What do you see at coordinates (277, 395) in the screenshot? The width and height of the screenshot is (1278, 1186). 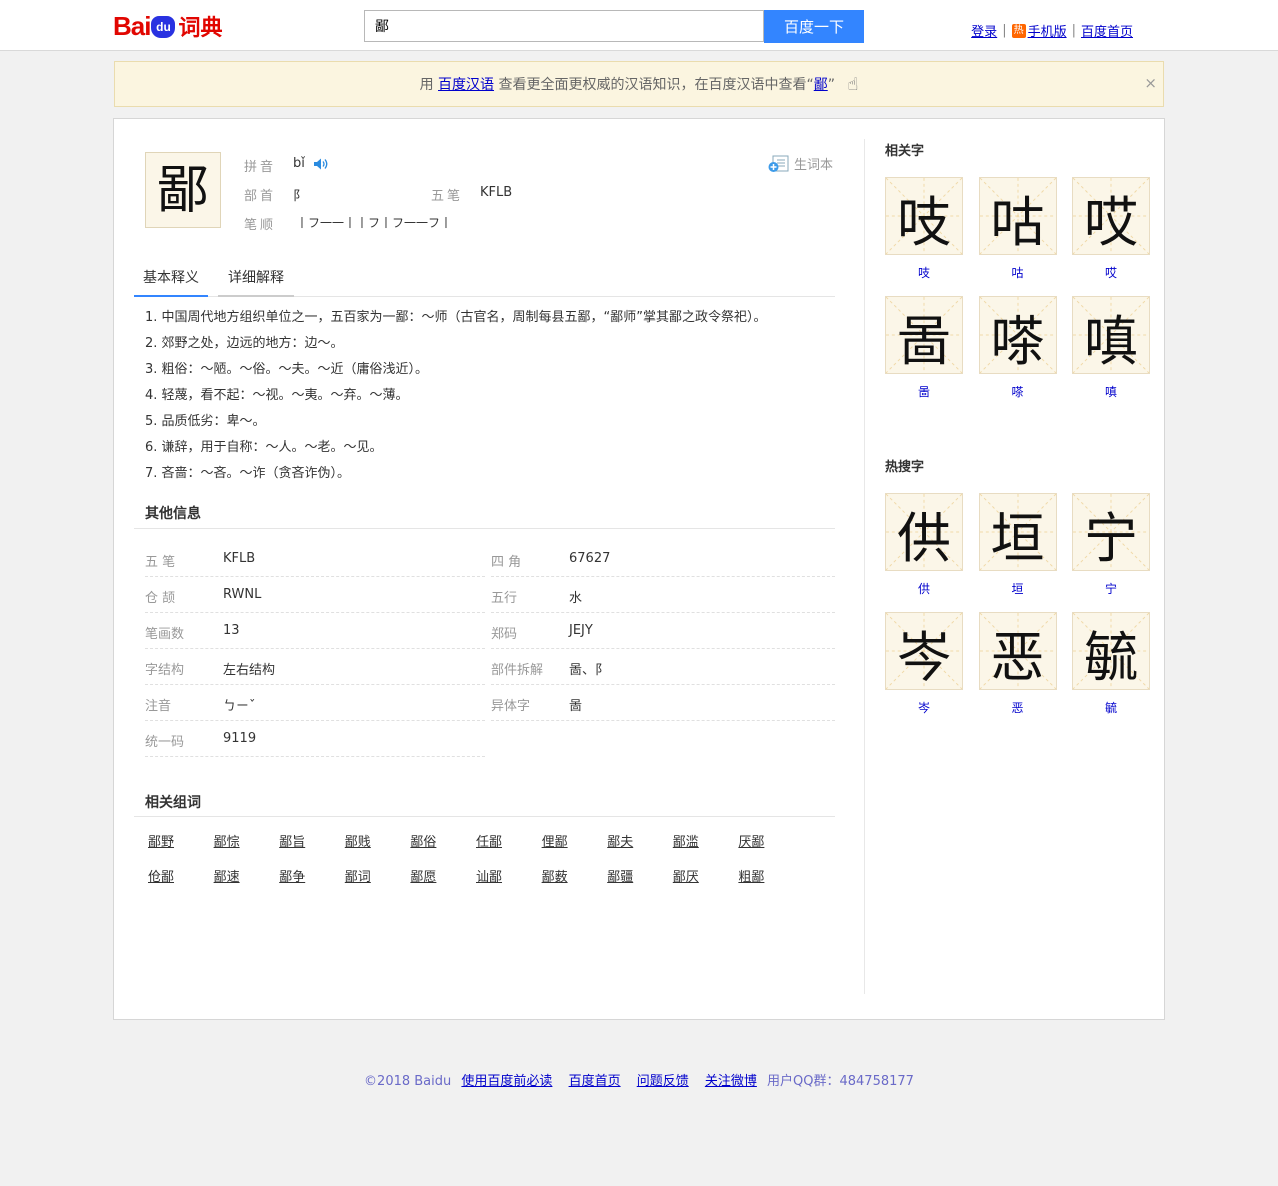 I see `definition-item: 4. 轻蔑，看不起：～视。～夷。～弃。～薄。` at bounding box center [277, 395].